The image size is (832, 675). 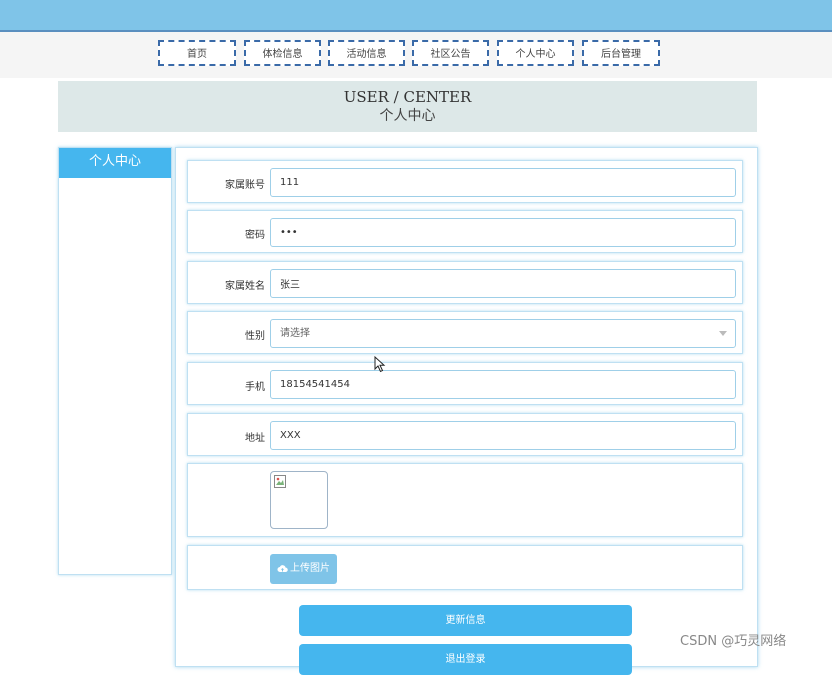 I want to click on upload-image-button: 上传图片, so click(x=303, y=569).